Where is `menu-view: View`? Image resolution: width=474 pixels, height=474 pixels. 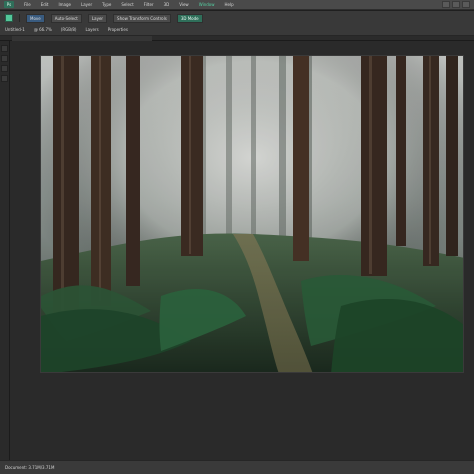 menu-view: View is located at coordinates (184, 4).